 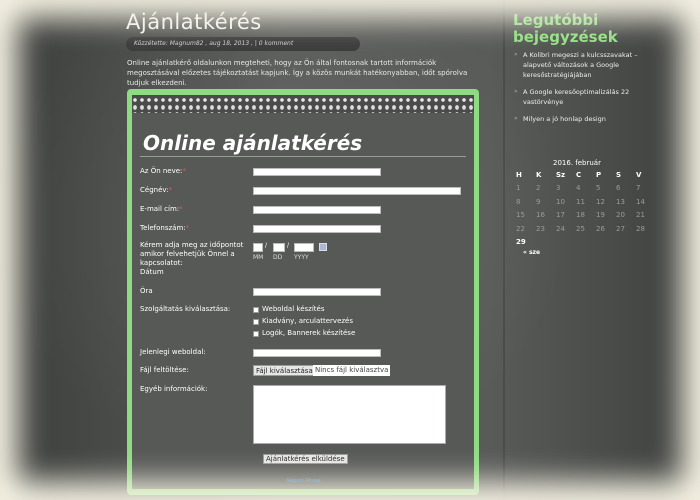 I want to click on recent-post-link: » Milyen a jó honlap design, so click(x=585, y=119).